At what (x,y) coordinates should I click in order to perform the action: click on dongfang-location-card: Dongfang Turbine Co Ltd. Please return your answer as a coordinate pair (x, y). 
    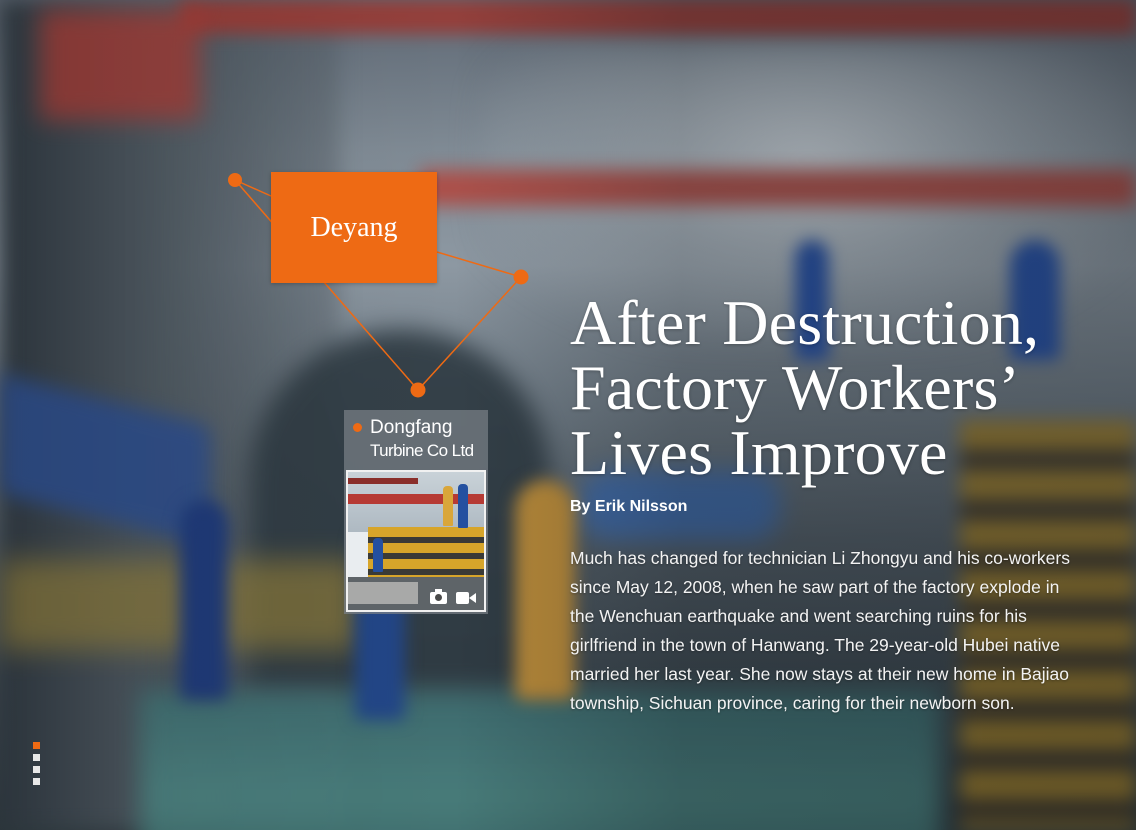
    Looking at the image, I should click on (416, 512).